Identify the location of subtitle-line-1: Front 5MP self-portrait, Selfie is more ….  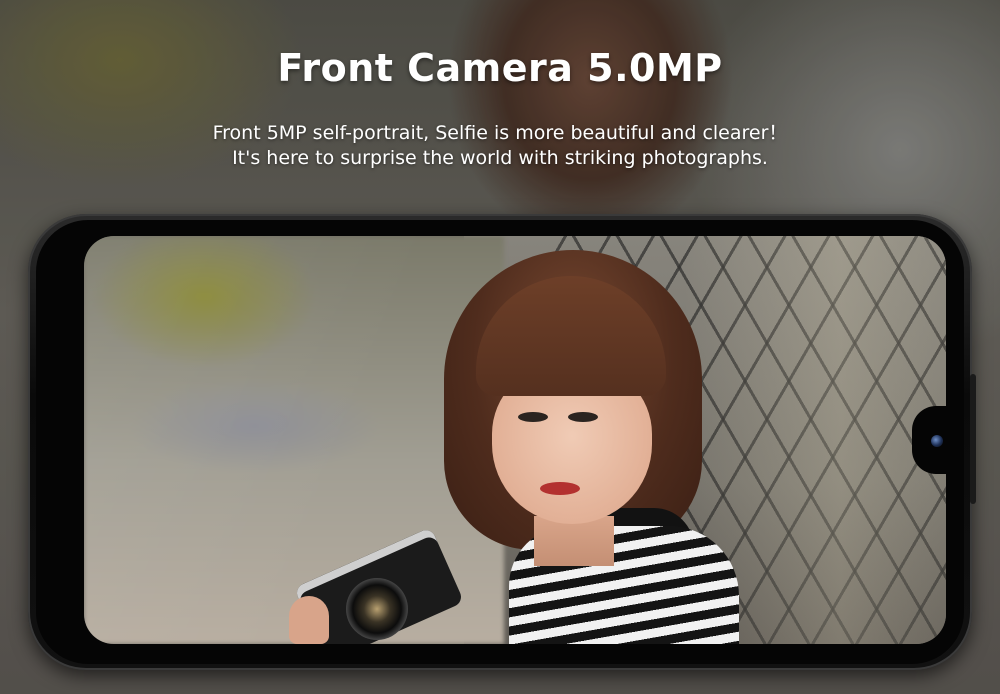
(500, 133).